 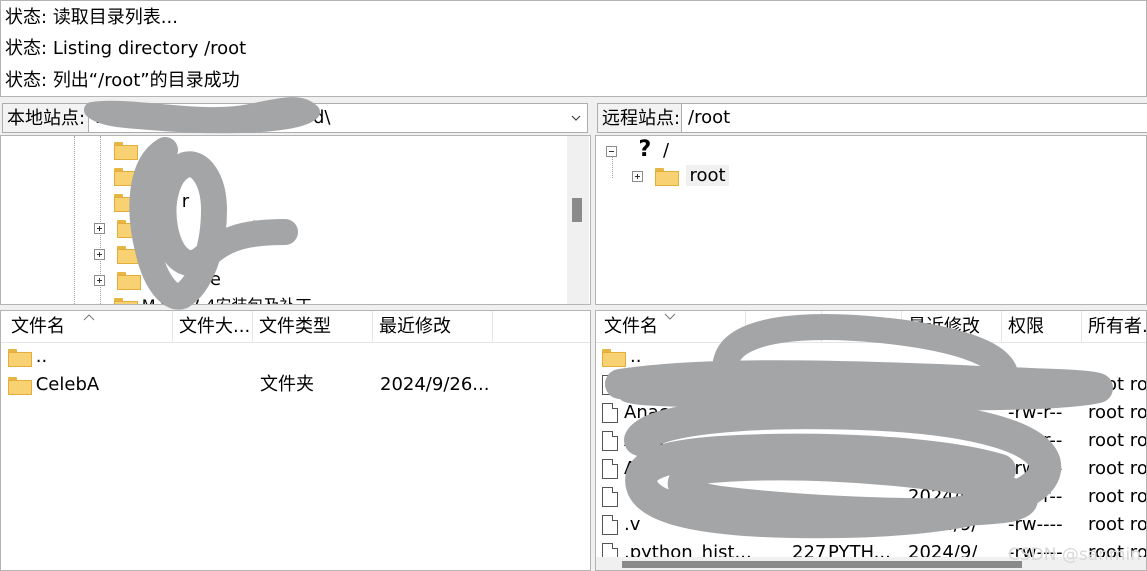 What do you see at coordinates (871, 413) in the screenshot?
I see `file-row: Anacond -rw-r-- root ro` at bounding box center [871, 413].